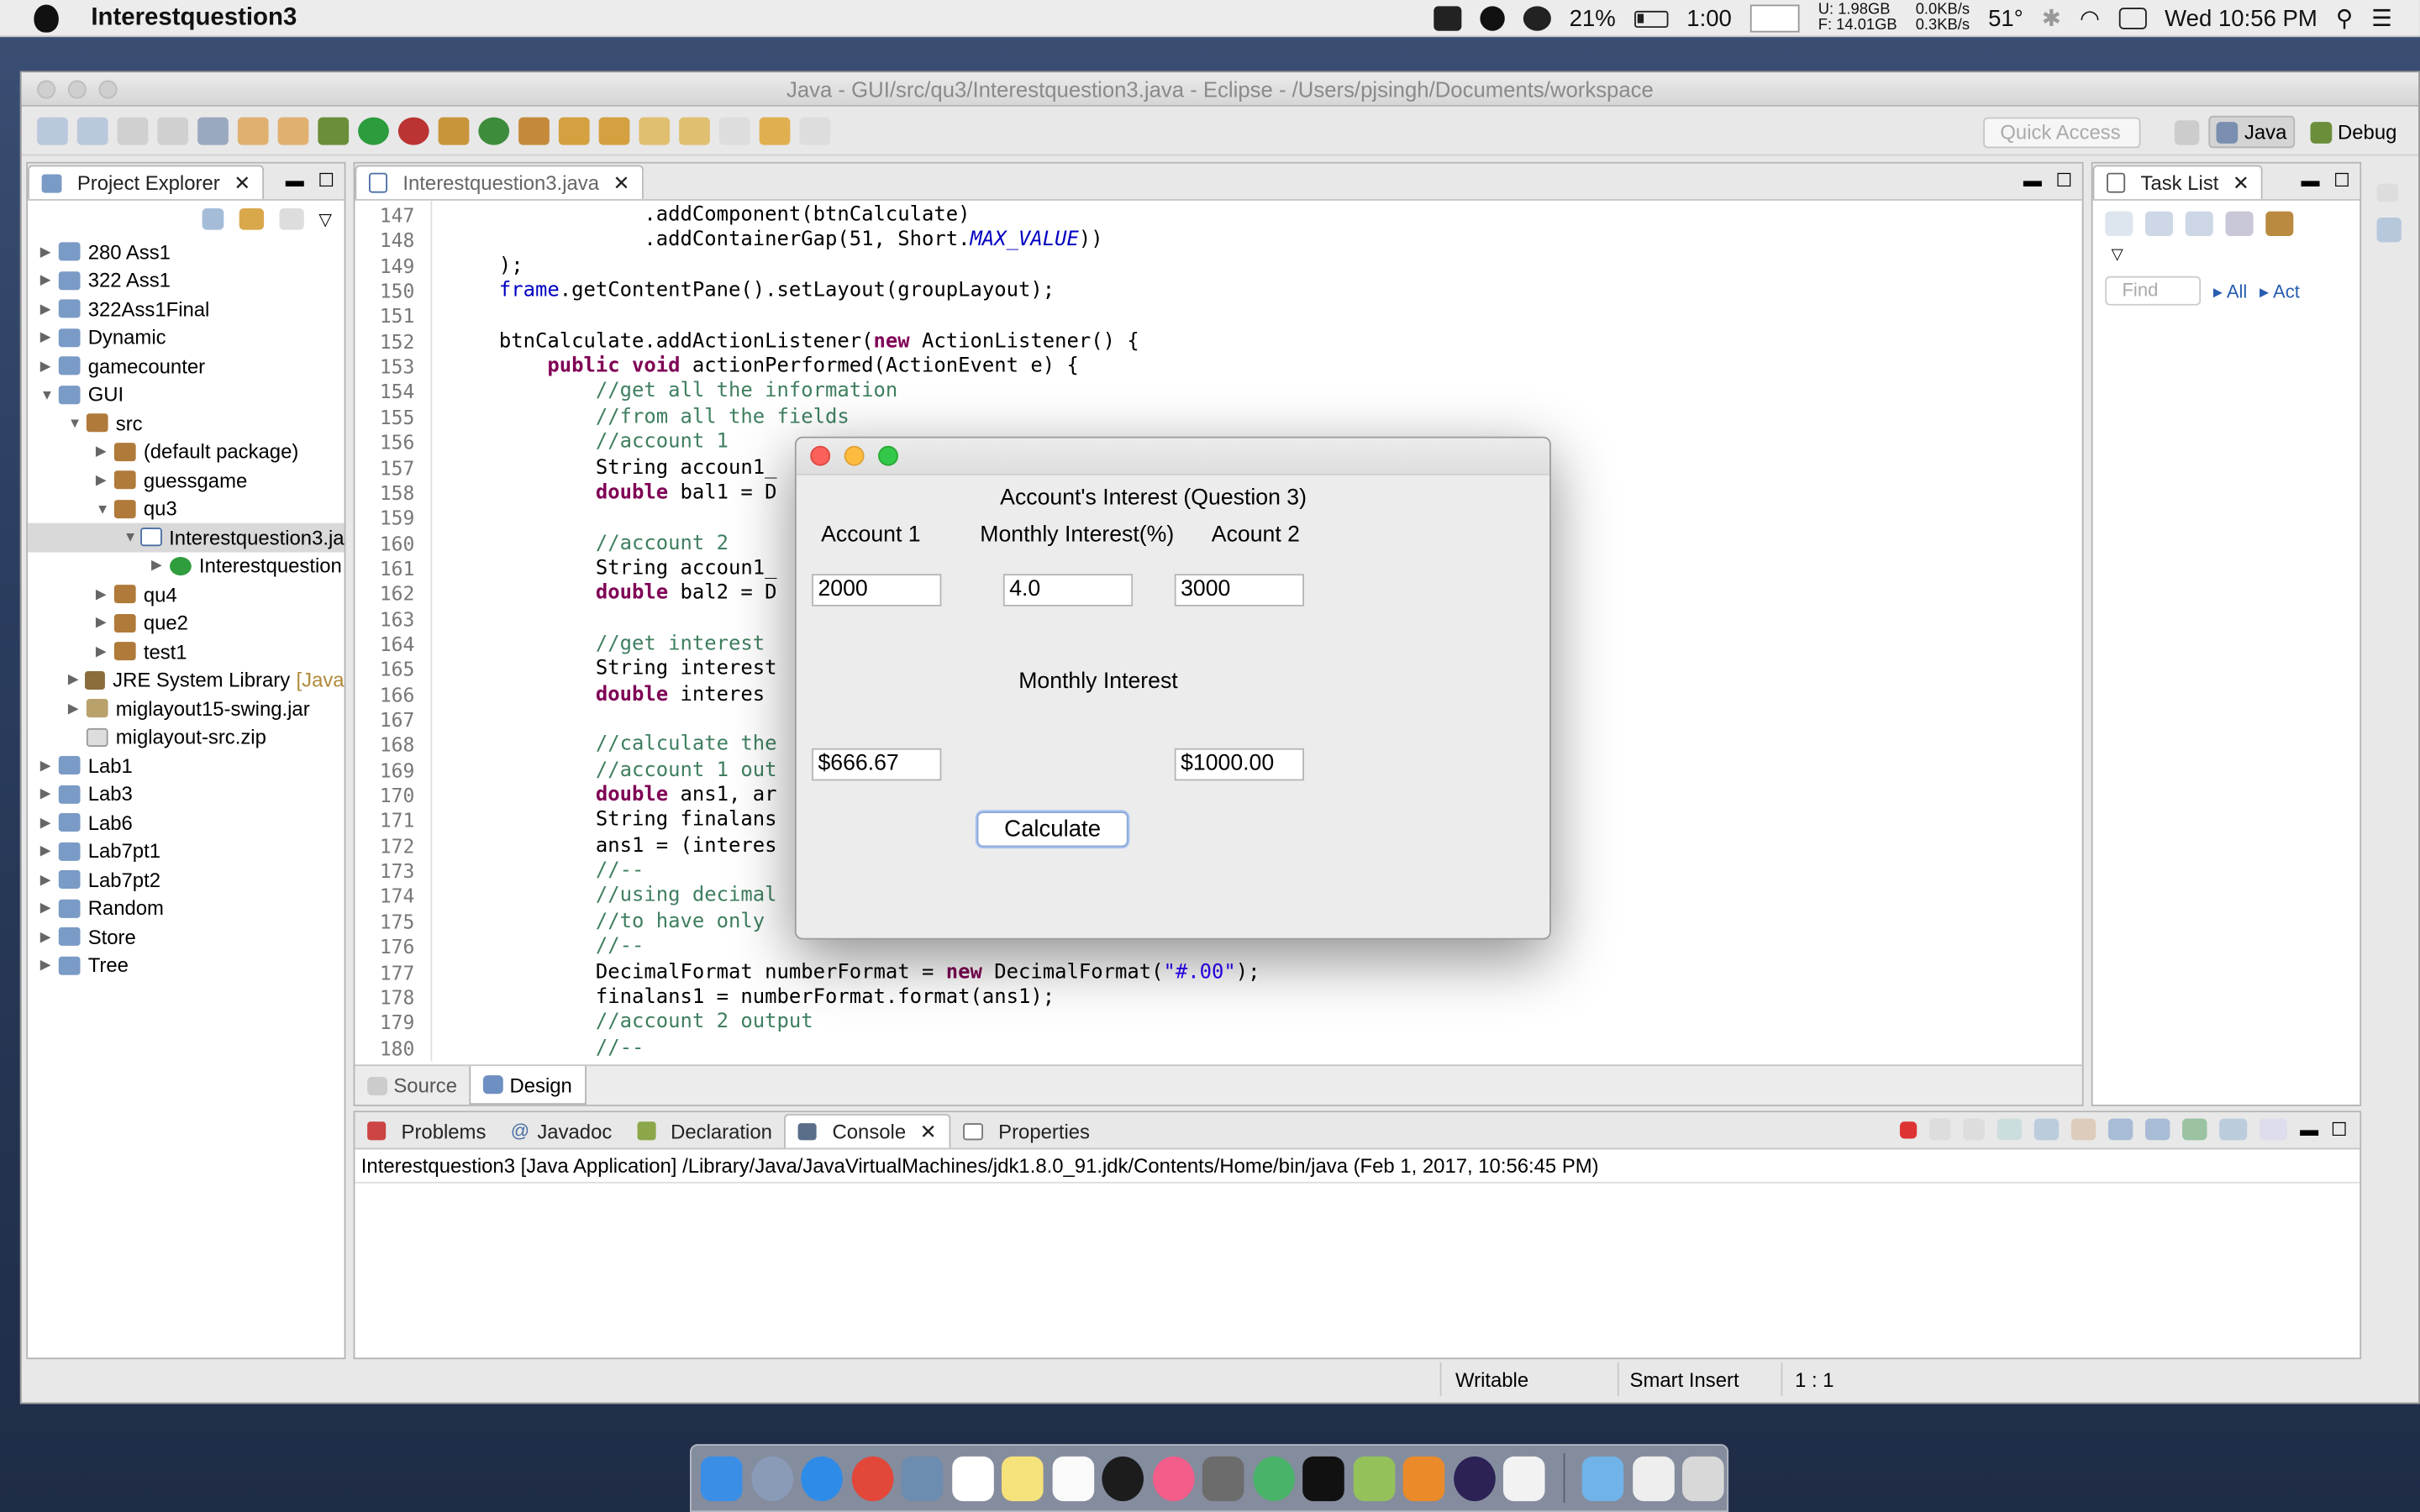 Image resolution: width=2420 pixels, height=1512 pixels. I want to click on dialog-titlebar, so click(1173, 456).